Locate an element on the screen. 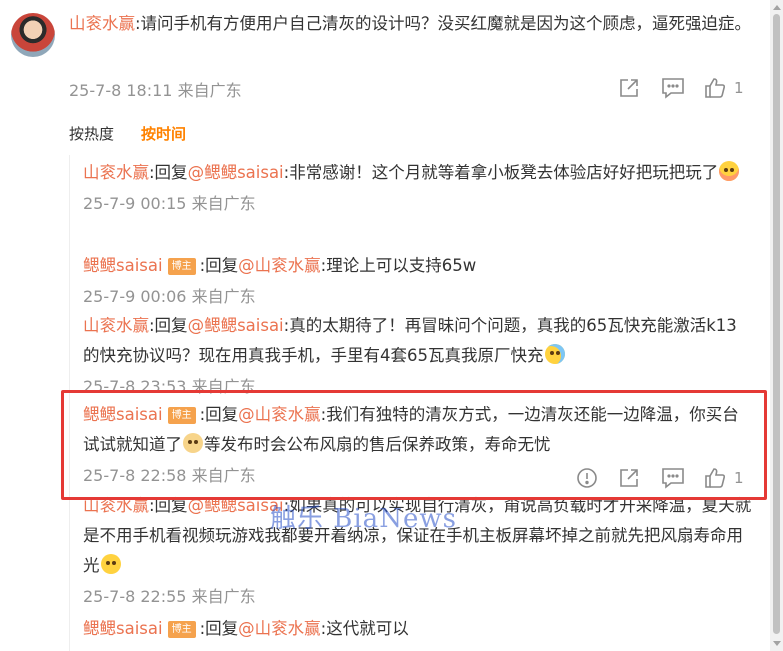  wry-smile-face-icon is located at coordinates (193, 443).